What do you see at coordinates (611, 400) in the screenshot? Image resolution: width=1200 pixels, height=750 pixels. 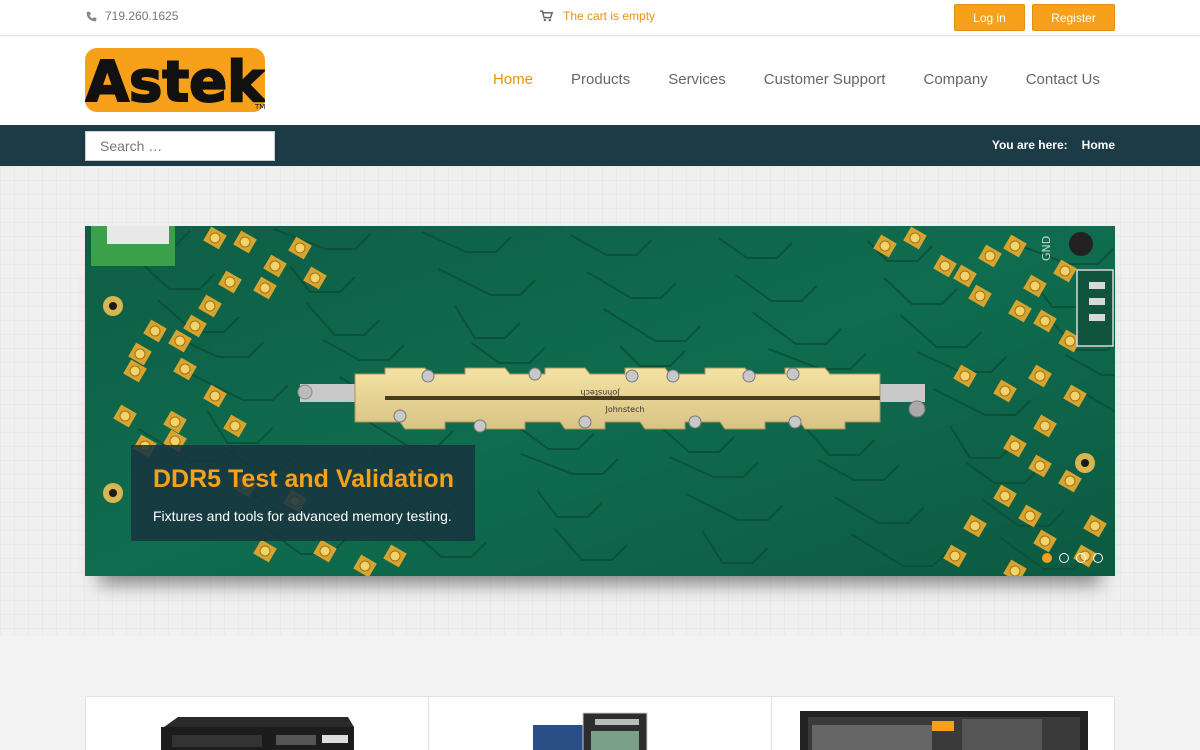 I see `test-connector: Johnstech Johnstech` at bounding box center [611, 400].